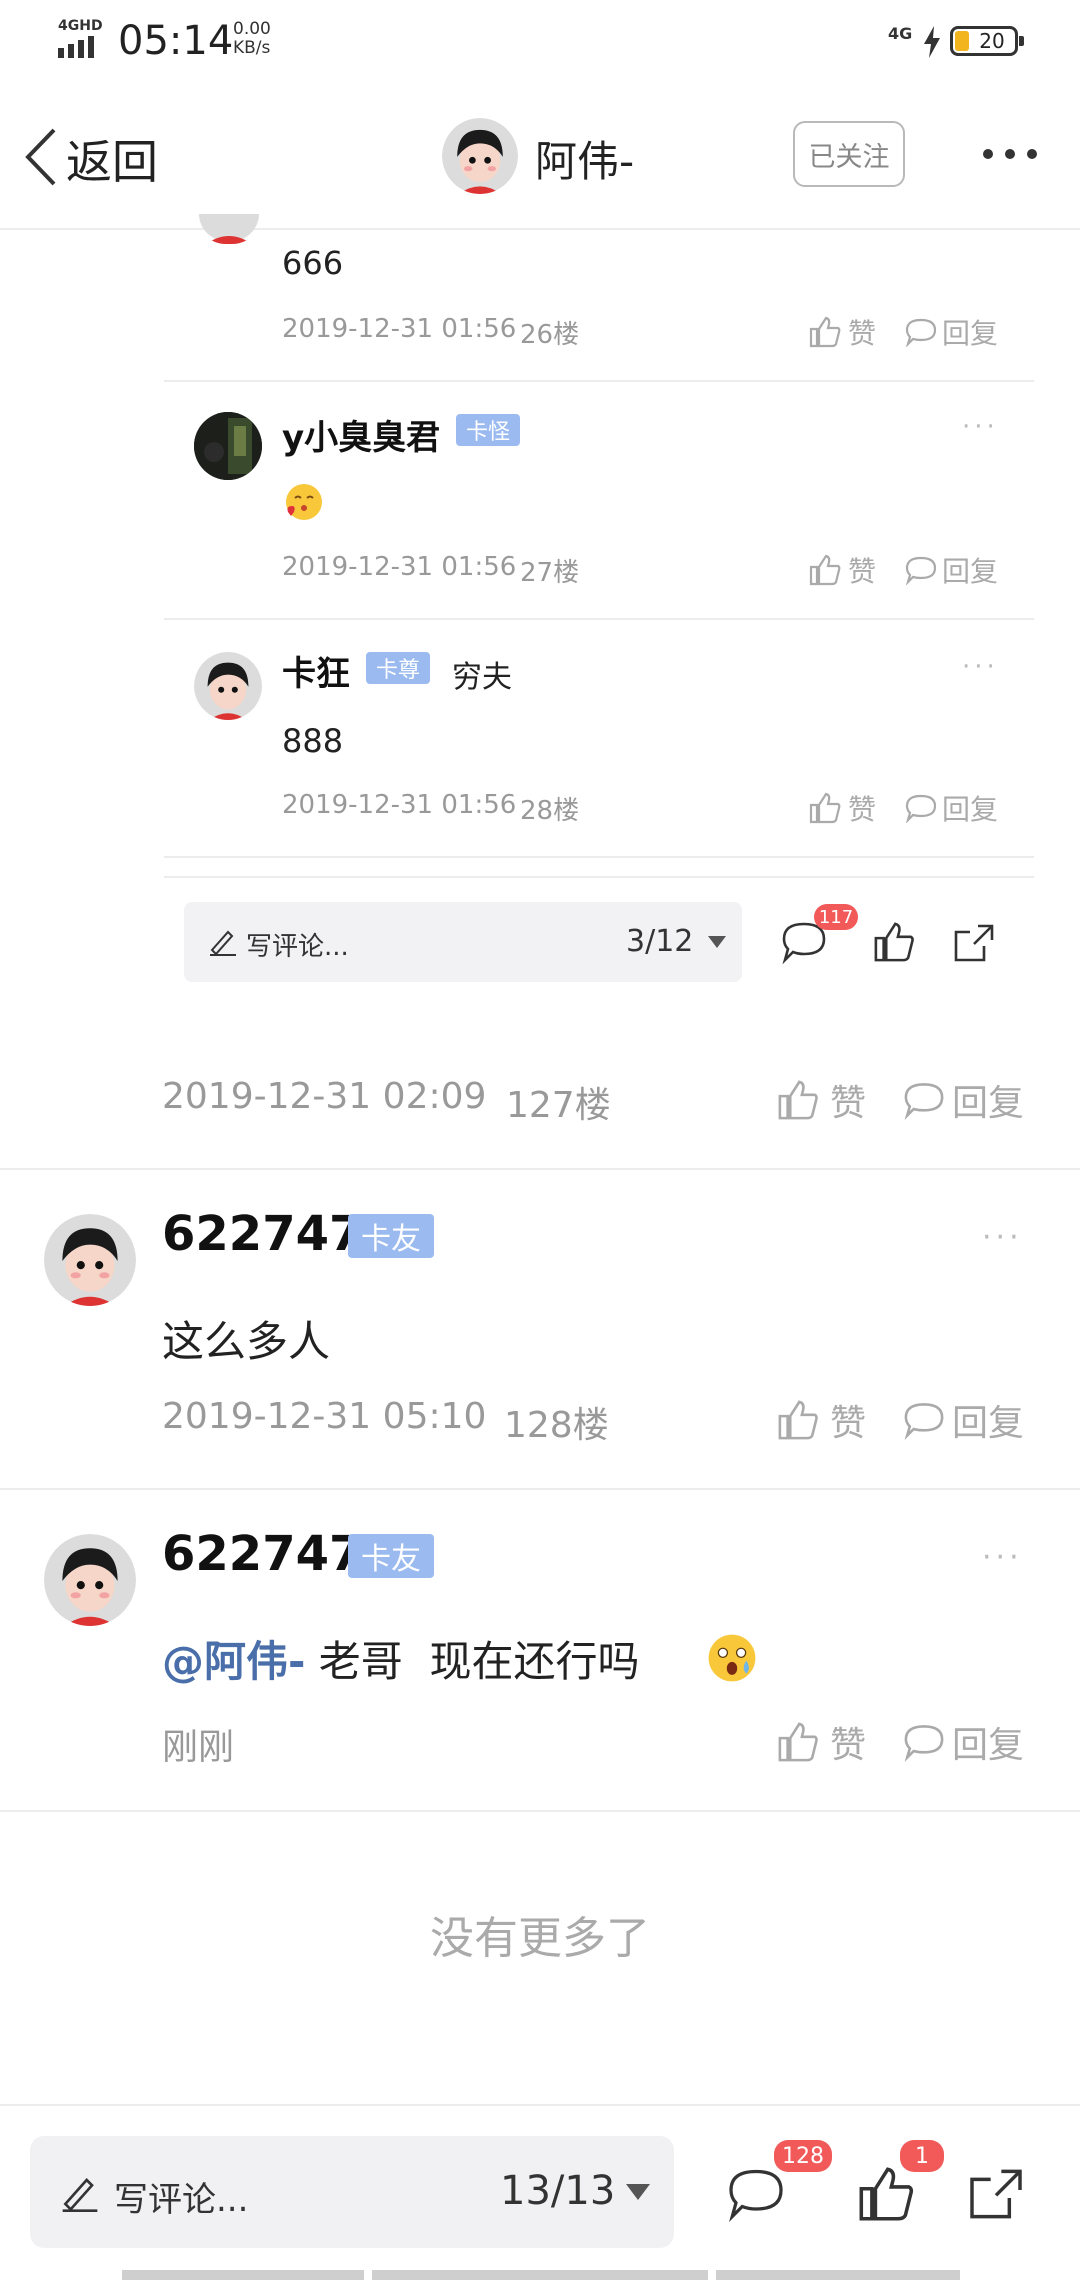 This screenshot has width=1080, height=2280. Describe the element at coordinates (223, 943) in the screenshot. I see `pencil-icon` at that location.